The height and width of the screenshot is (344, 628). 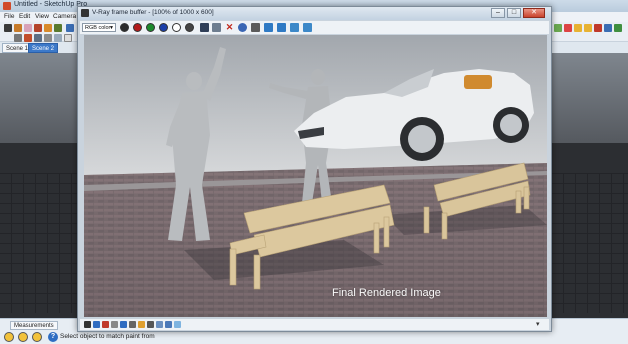 I want to click on help-icon: ?, so click(x=53, y=337).